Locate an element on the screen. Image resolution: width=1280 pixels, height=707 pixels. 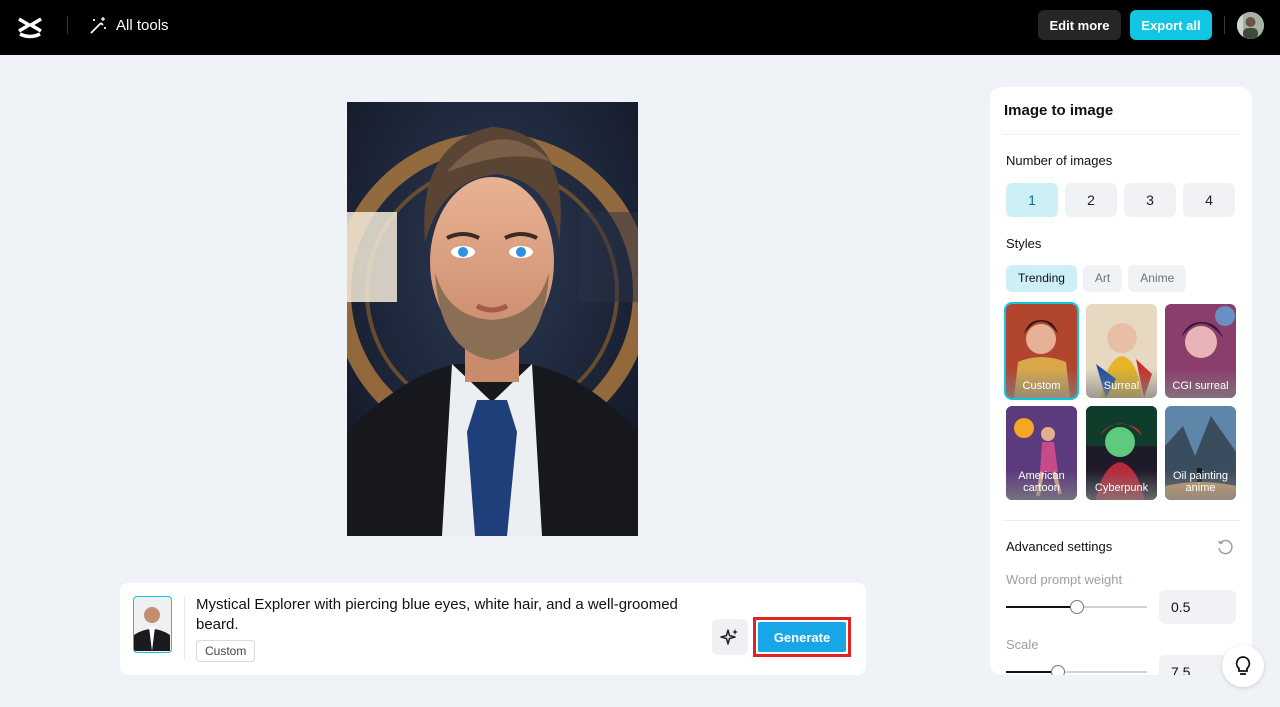
style-label: Surreal is located at coordinates (1121, 383).